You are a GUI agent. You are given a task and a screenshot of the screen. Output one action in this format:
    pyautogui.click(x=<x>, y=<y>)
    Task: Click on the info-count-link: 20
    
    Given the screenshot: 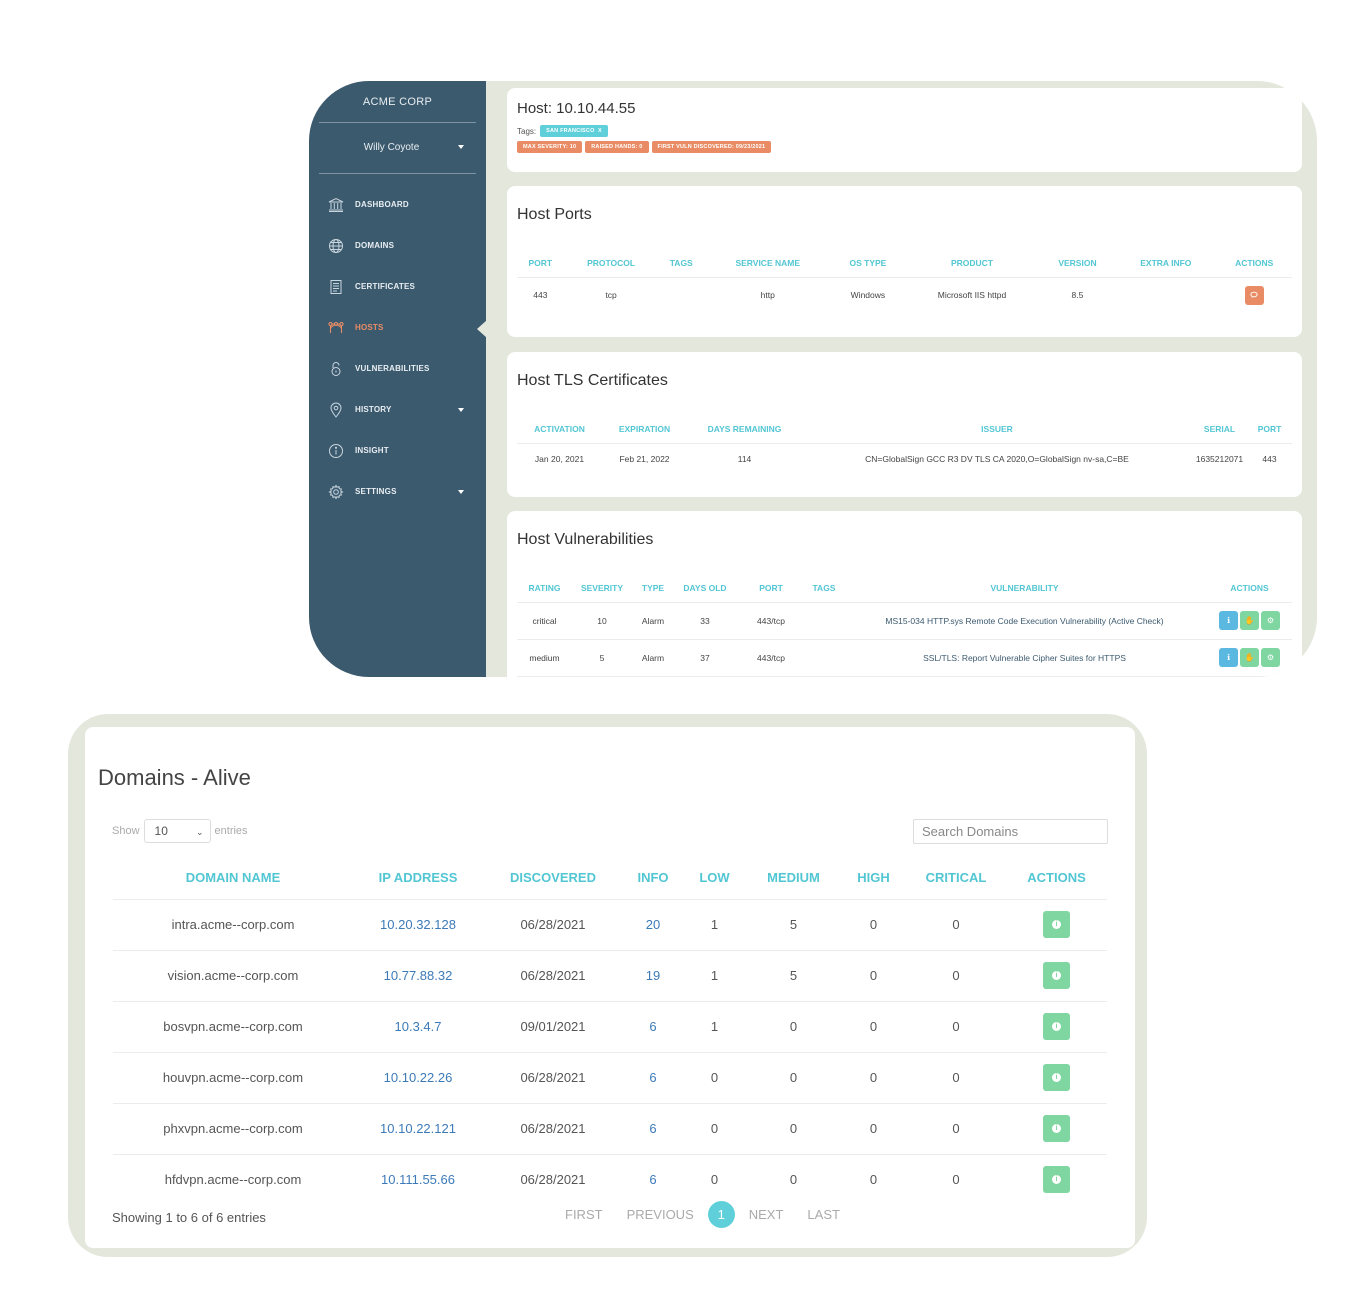 What is the action you would take?
    pyautogui.click(x=653, y=925)
    